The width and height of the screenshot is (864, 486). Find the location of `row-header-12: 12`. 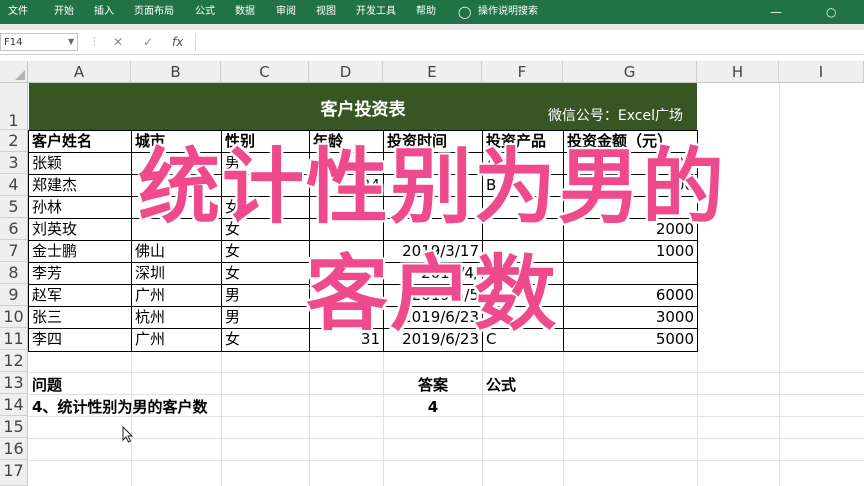

row-header-12: 12 is located at coordinates (14, 361).